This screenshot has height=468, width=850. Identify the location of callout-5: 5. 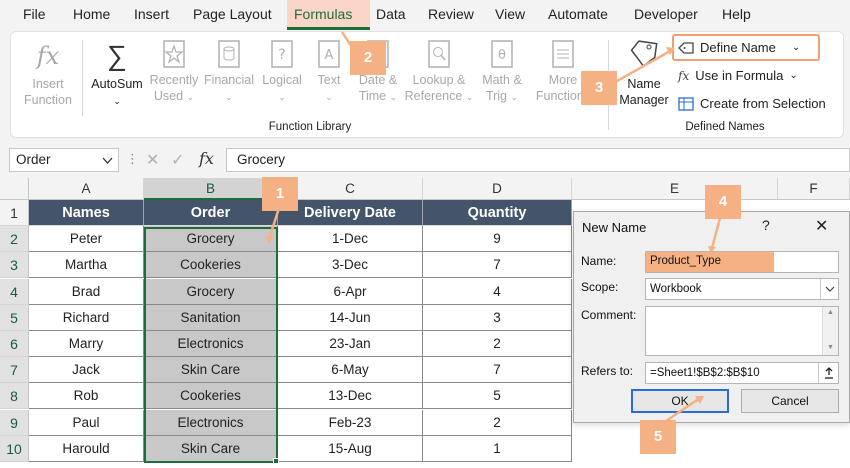
(658, 437).